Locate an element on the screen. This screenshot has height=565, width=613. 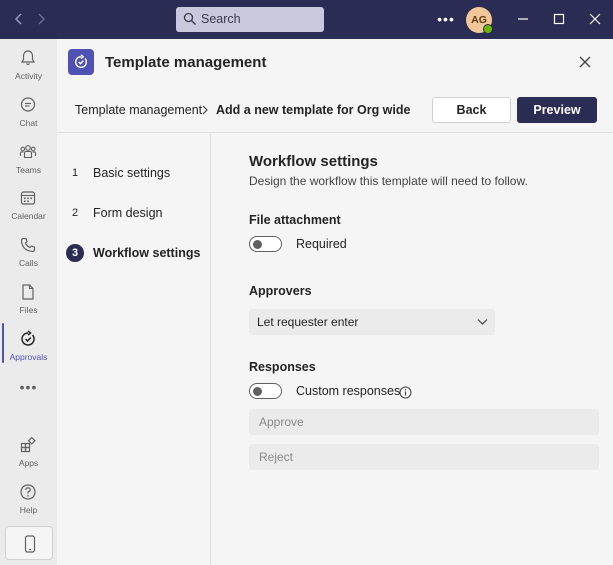
file-attachment-toggle-label: Required is located at coordinates (321, 244).